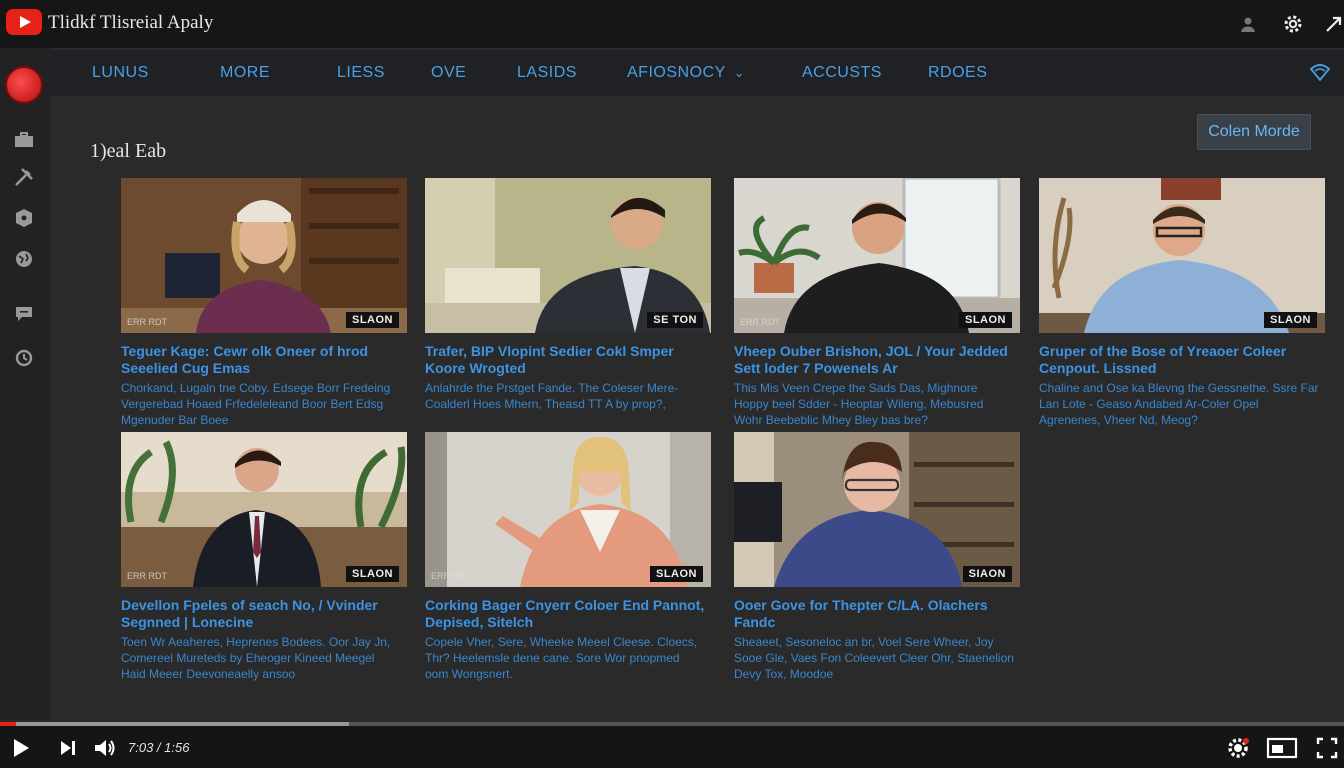 The image size is (1344, 768). I want to click on top-bar: Tlidkf Tlisreial Apaly, so click(672, 24).